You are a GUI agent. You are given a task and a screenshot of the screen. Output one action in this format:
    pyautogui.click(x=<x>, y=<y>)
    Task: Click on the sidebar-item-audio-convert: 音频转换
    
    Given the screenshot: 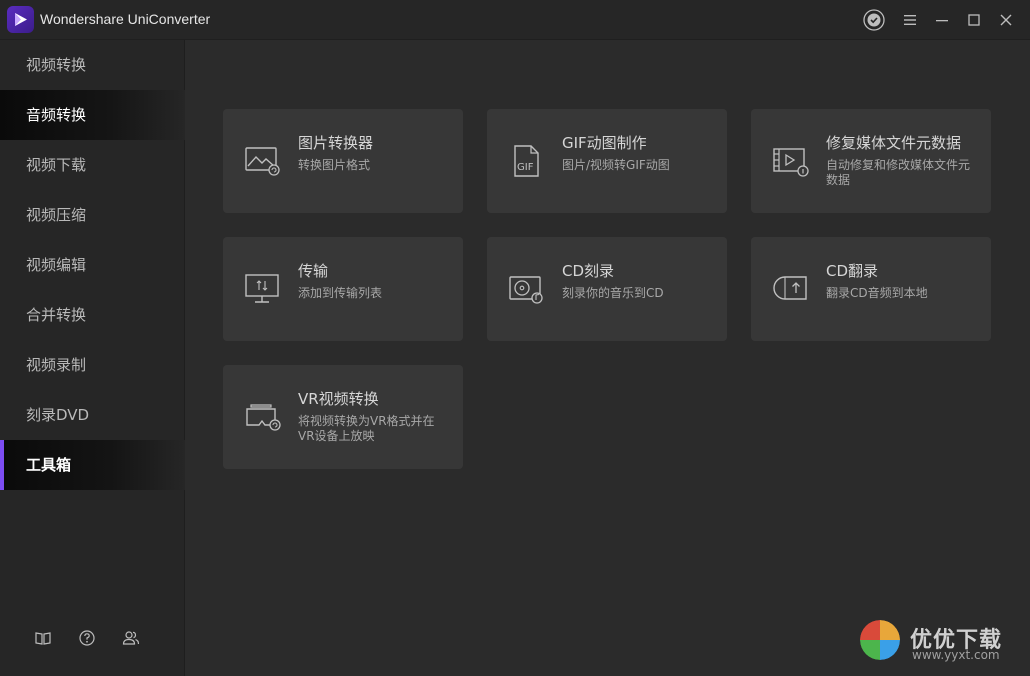 What is the action you would take?
    pyautogui.click(x=92, y=115)
    